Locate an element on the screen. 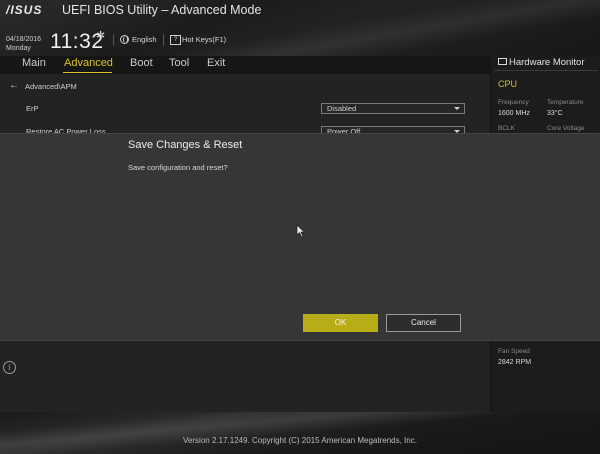 The height and width of the screenshot is (454, 600). breadcrumb: Advanced\APM is located at coordinates (51, 86).